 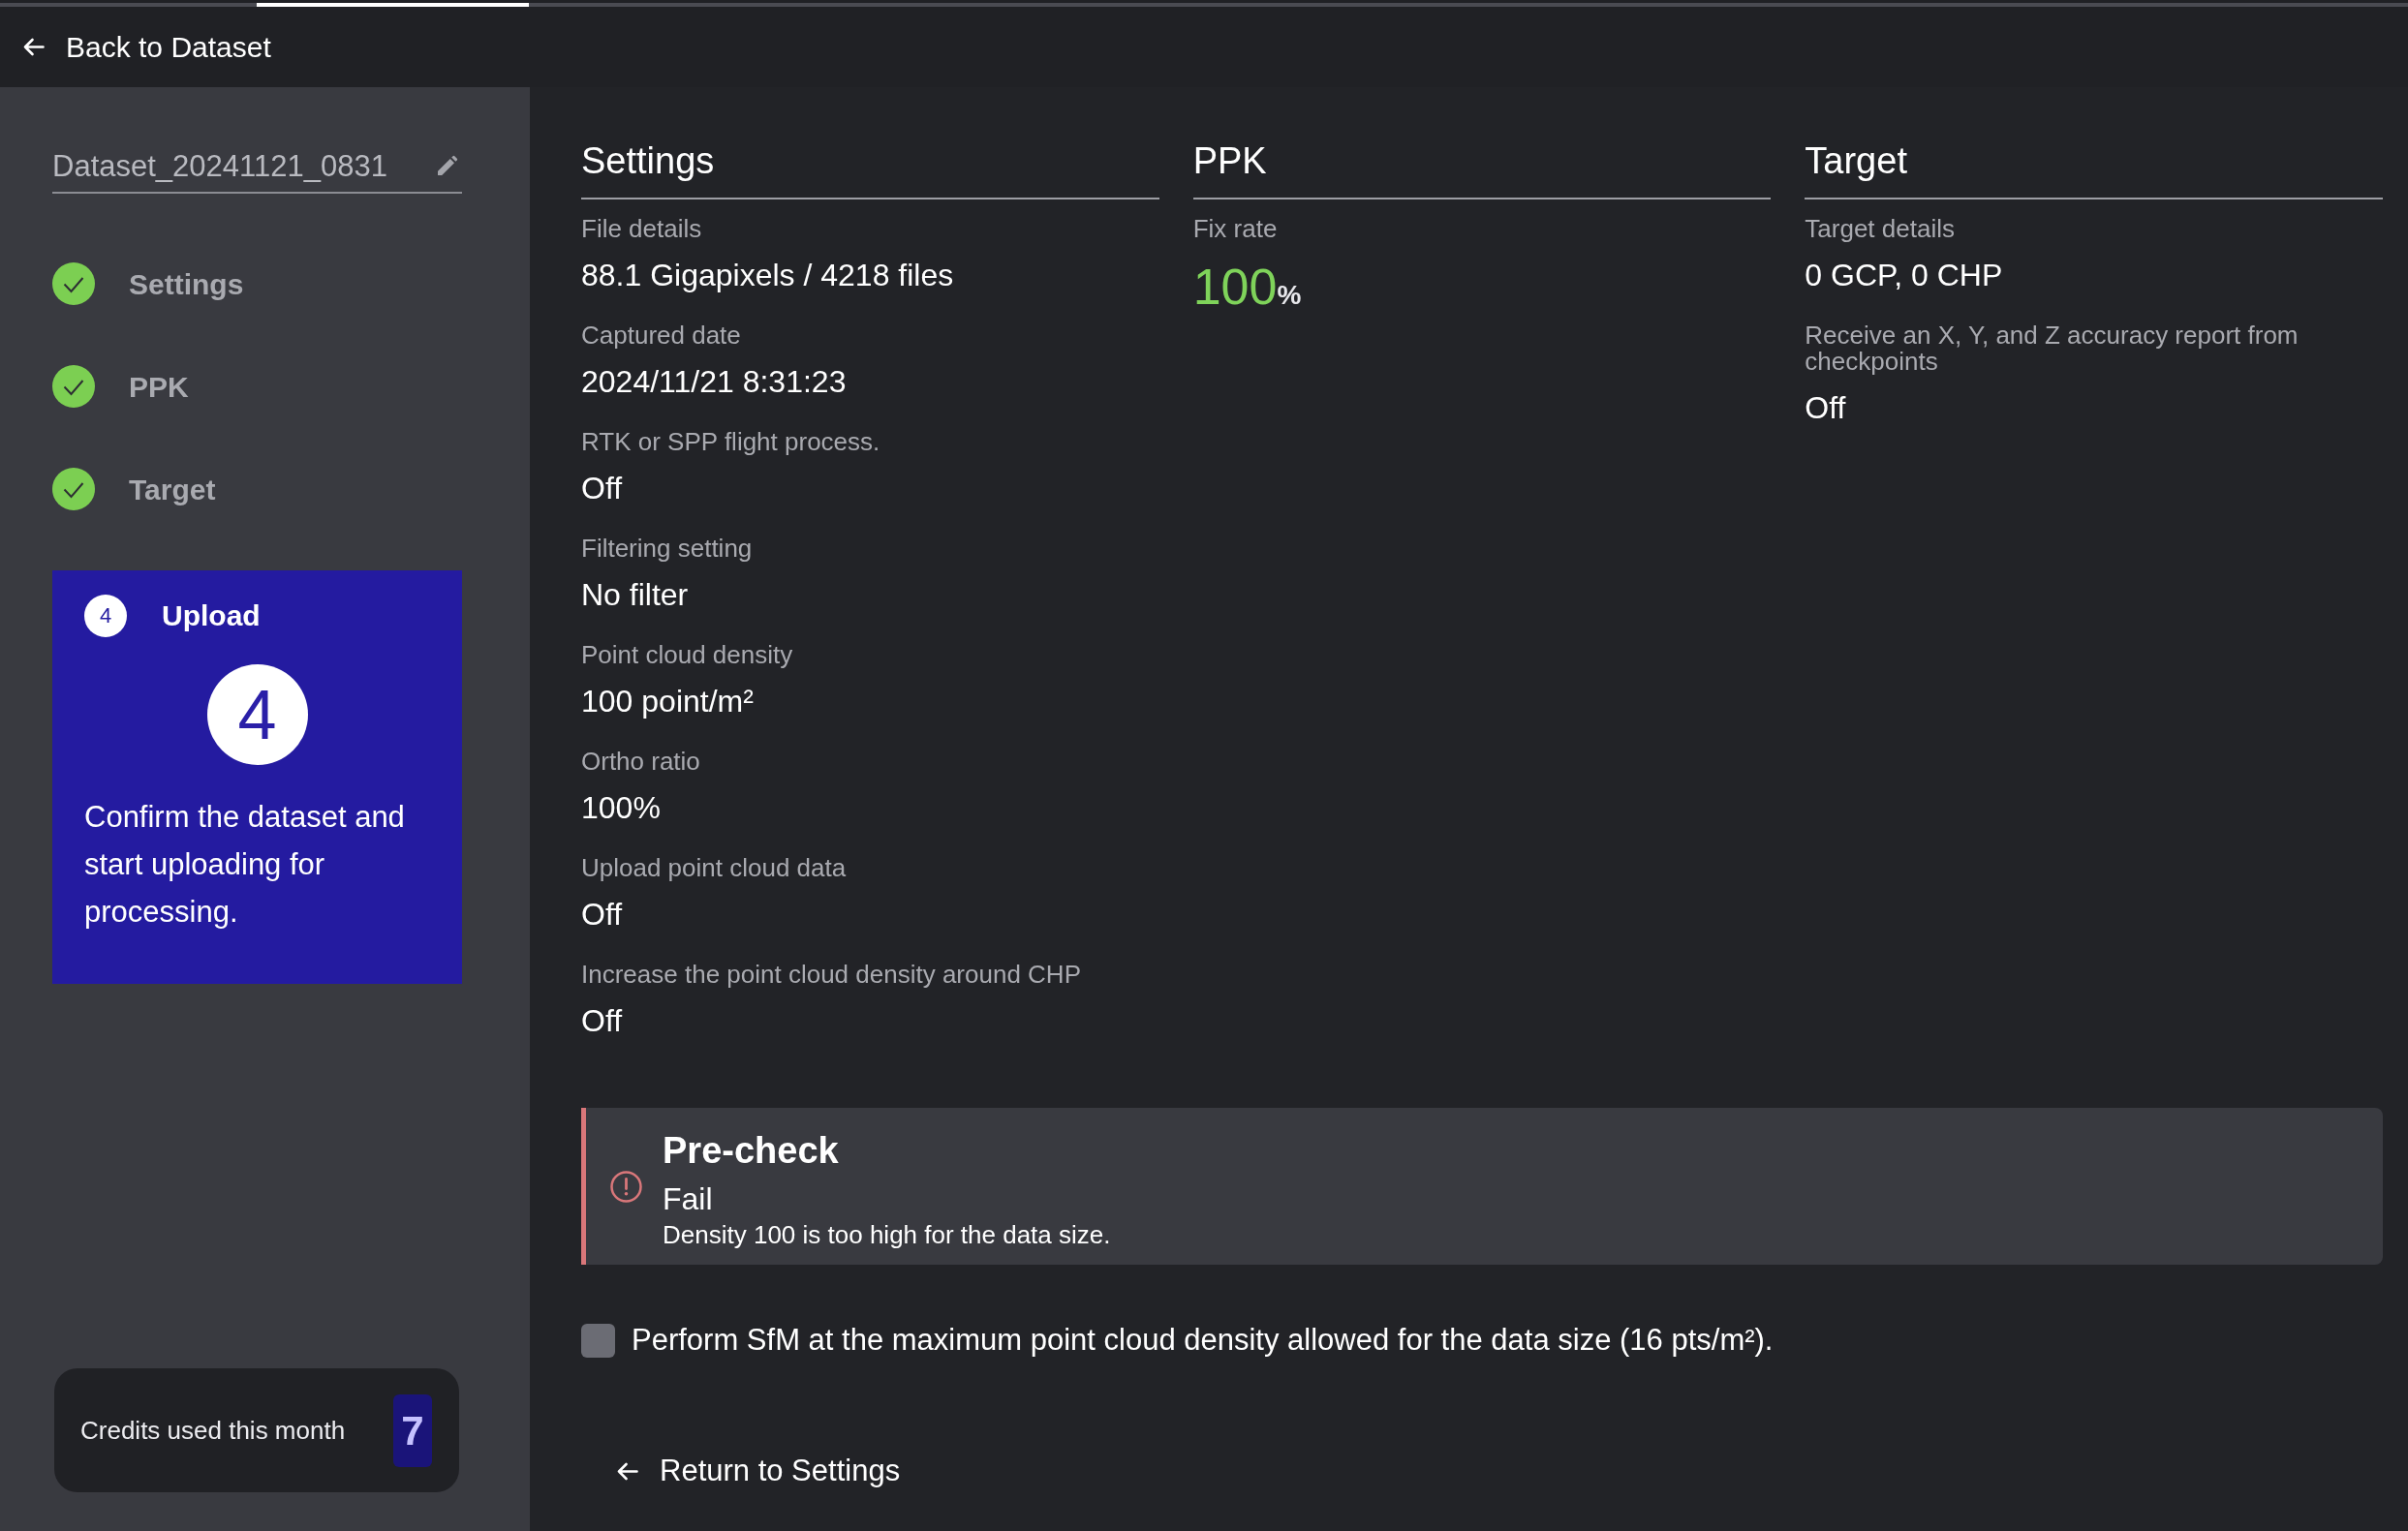 I want to click on field-label: Captured date, so click(x=661, y=335).